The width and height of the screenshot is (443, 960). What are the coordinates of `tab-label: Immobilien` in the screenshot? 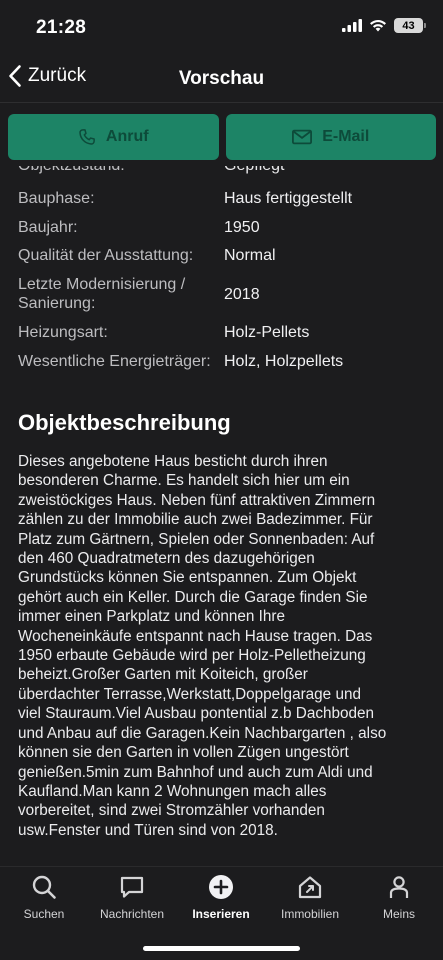 It's located at (310, 914).